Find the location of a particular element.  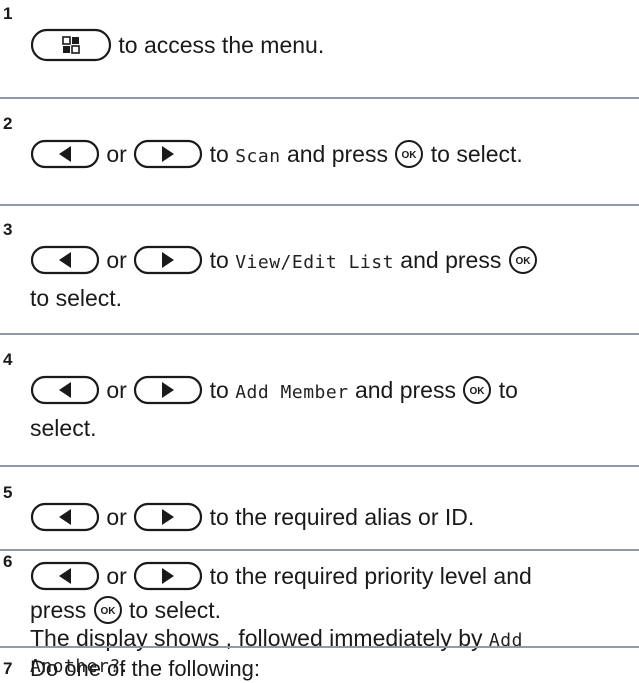

step-text: to access the menu. is located at coordinates (177, 47).